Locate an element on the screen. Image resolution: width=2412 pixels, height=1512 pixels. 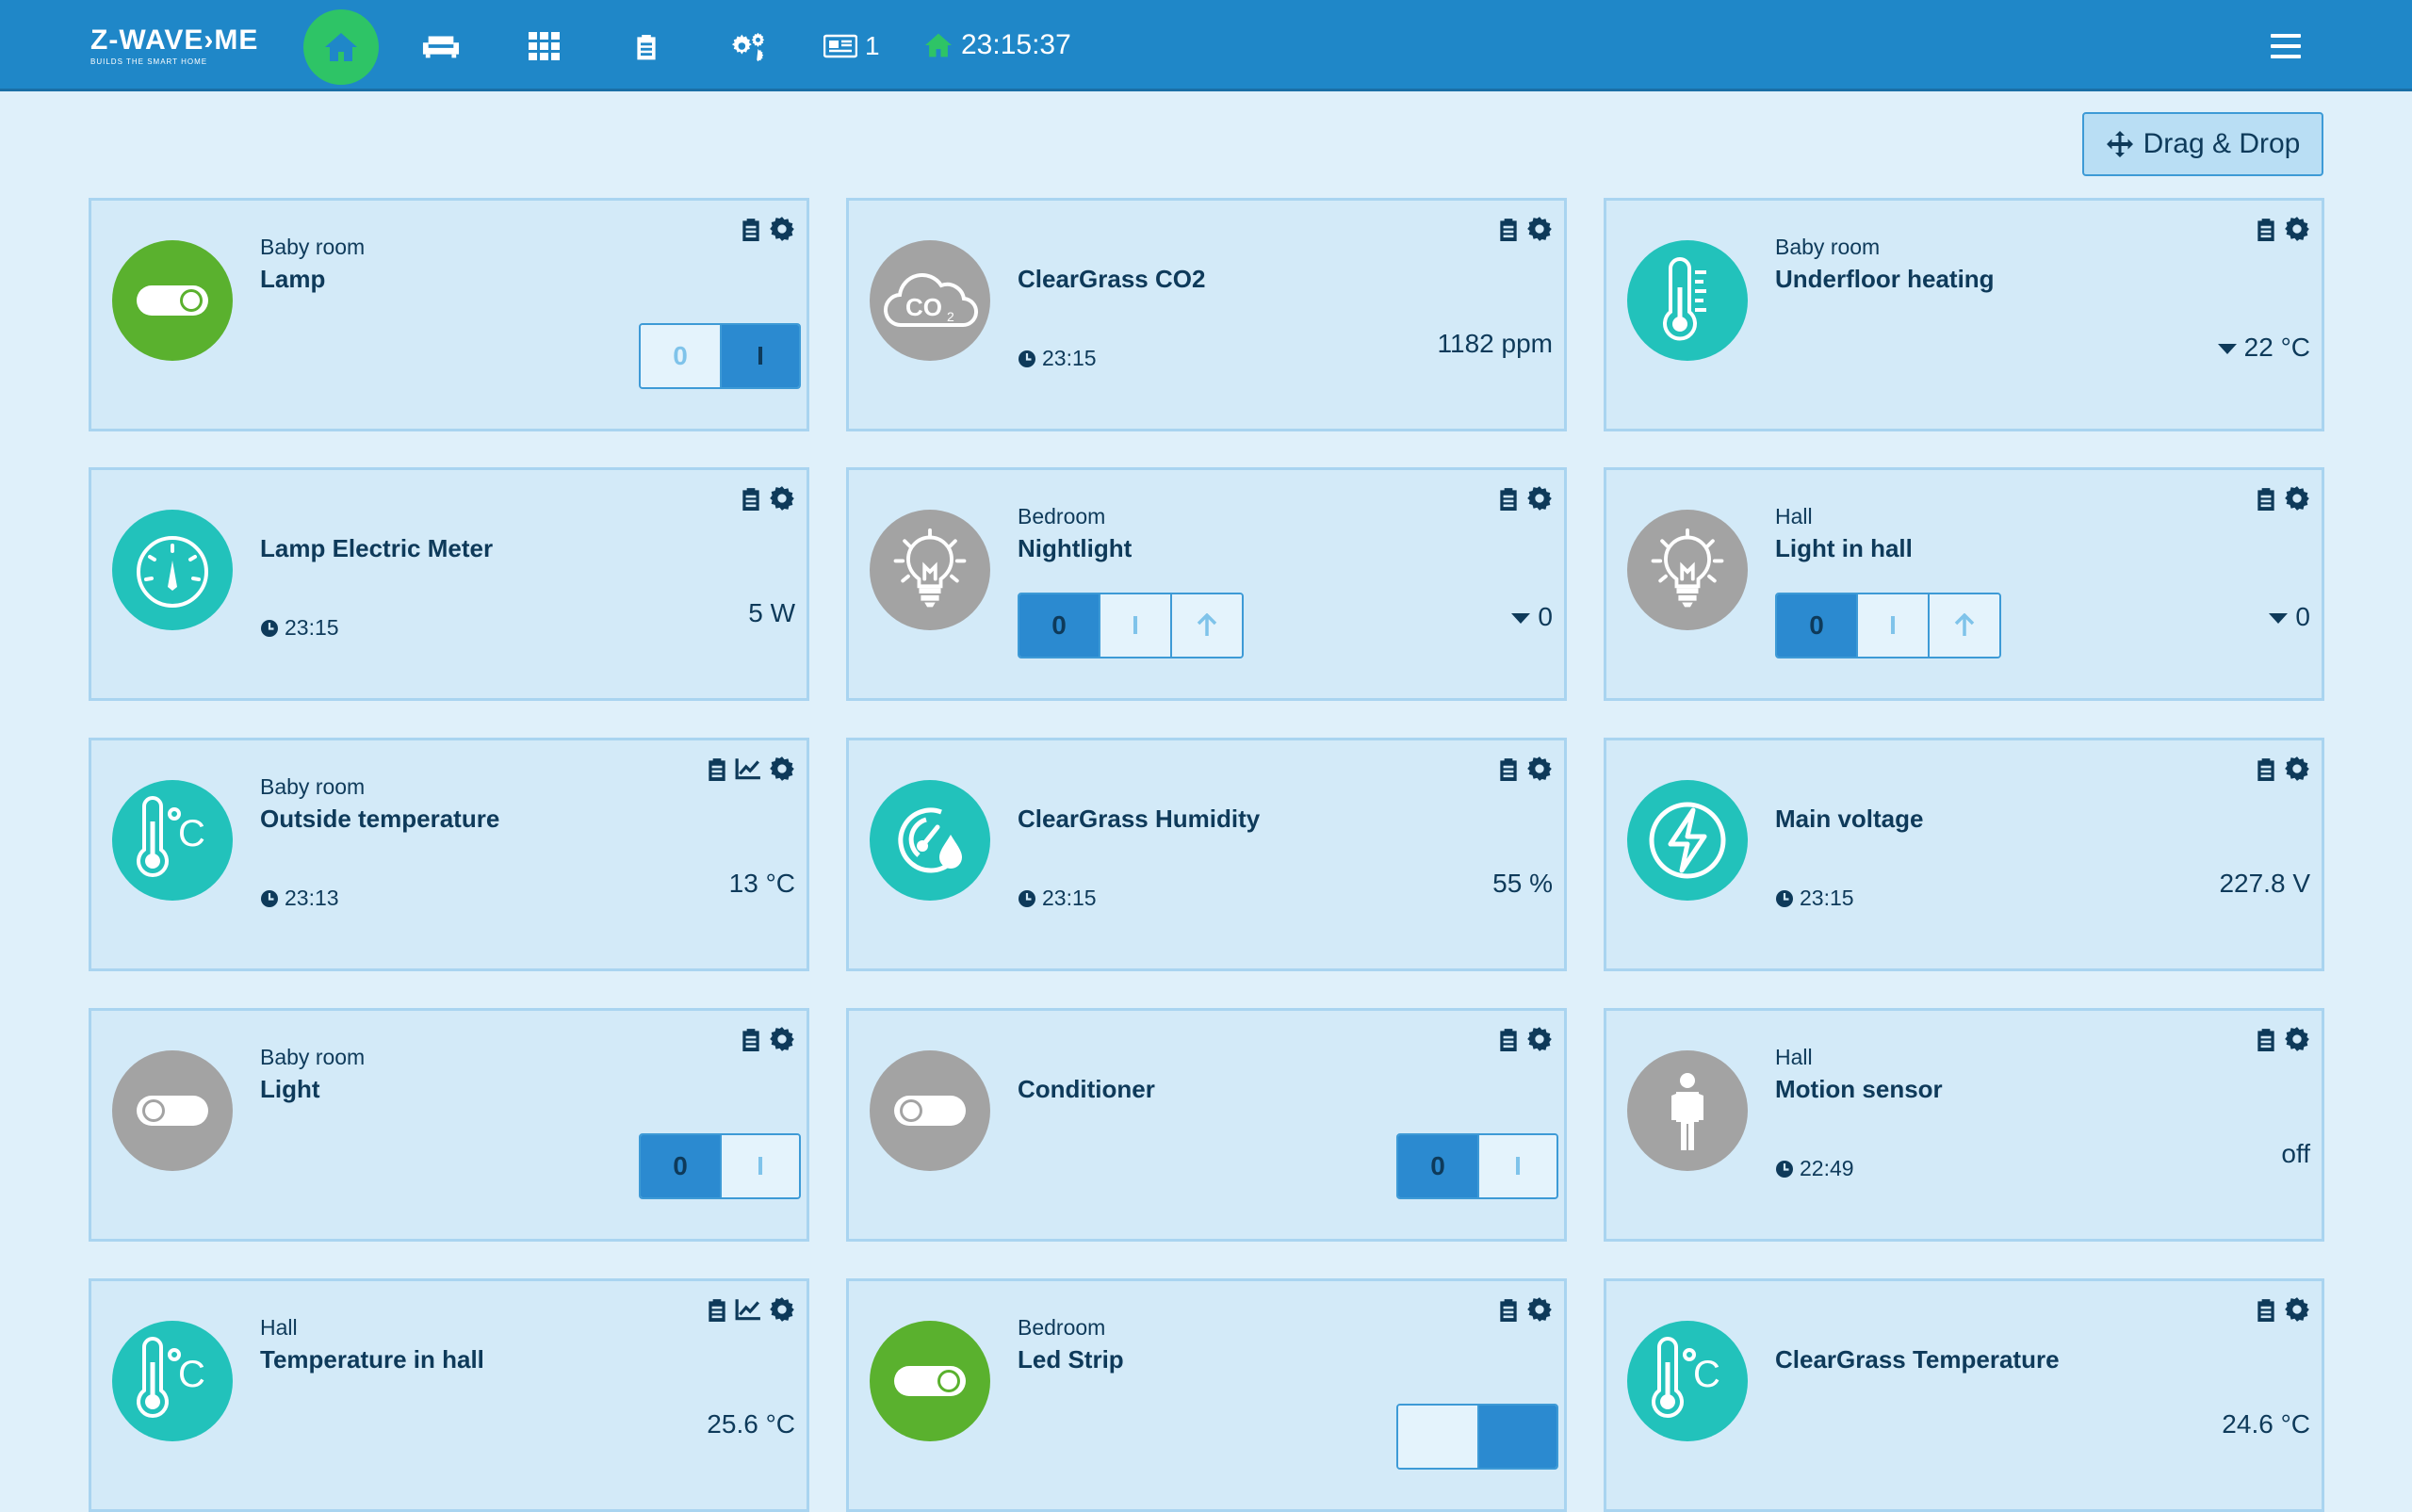
notification-count: 1 is located at coordinates (872, 46).